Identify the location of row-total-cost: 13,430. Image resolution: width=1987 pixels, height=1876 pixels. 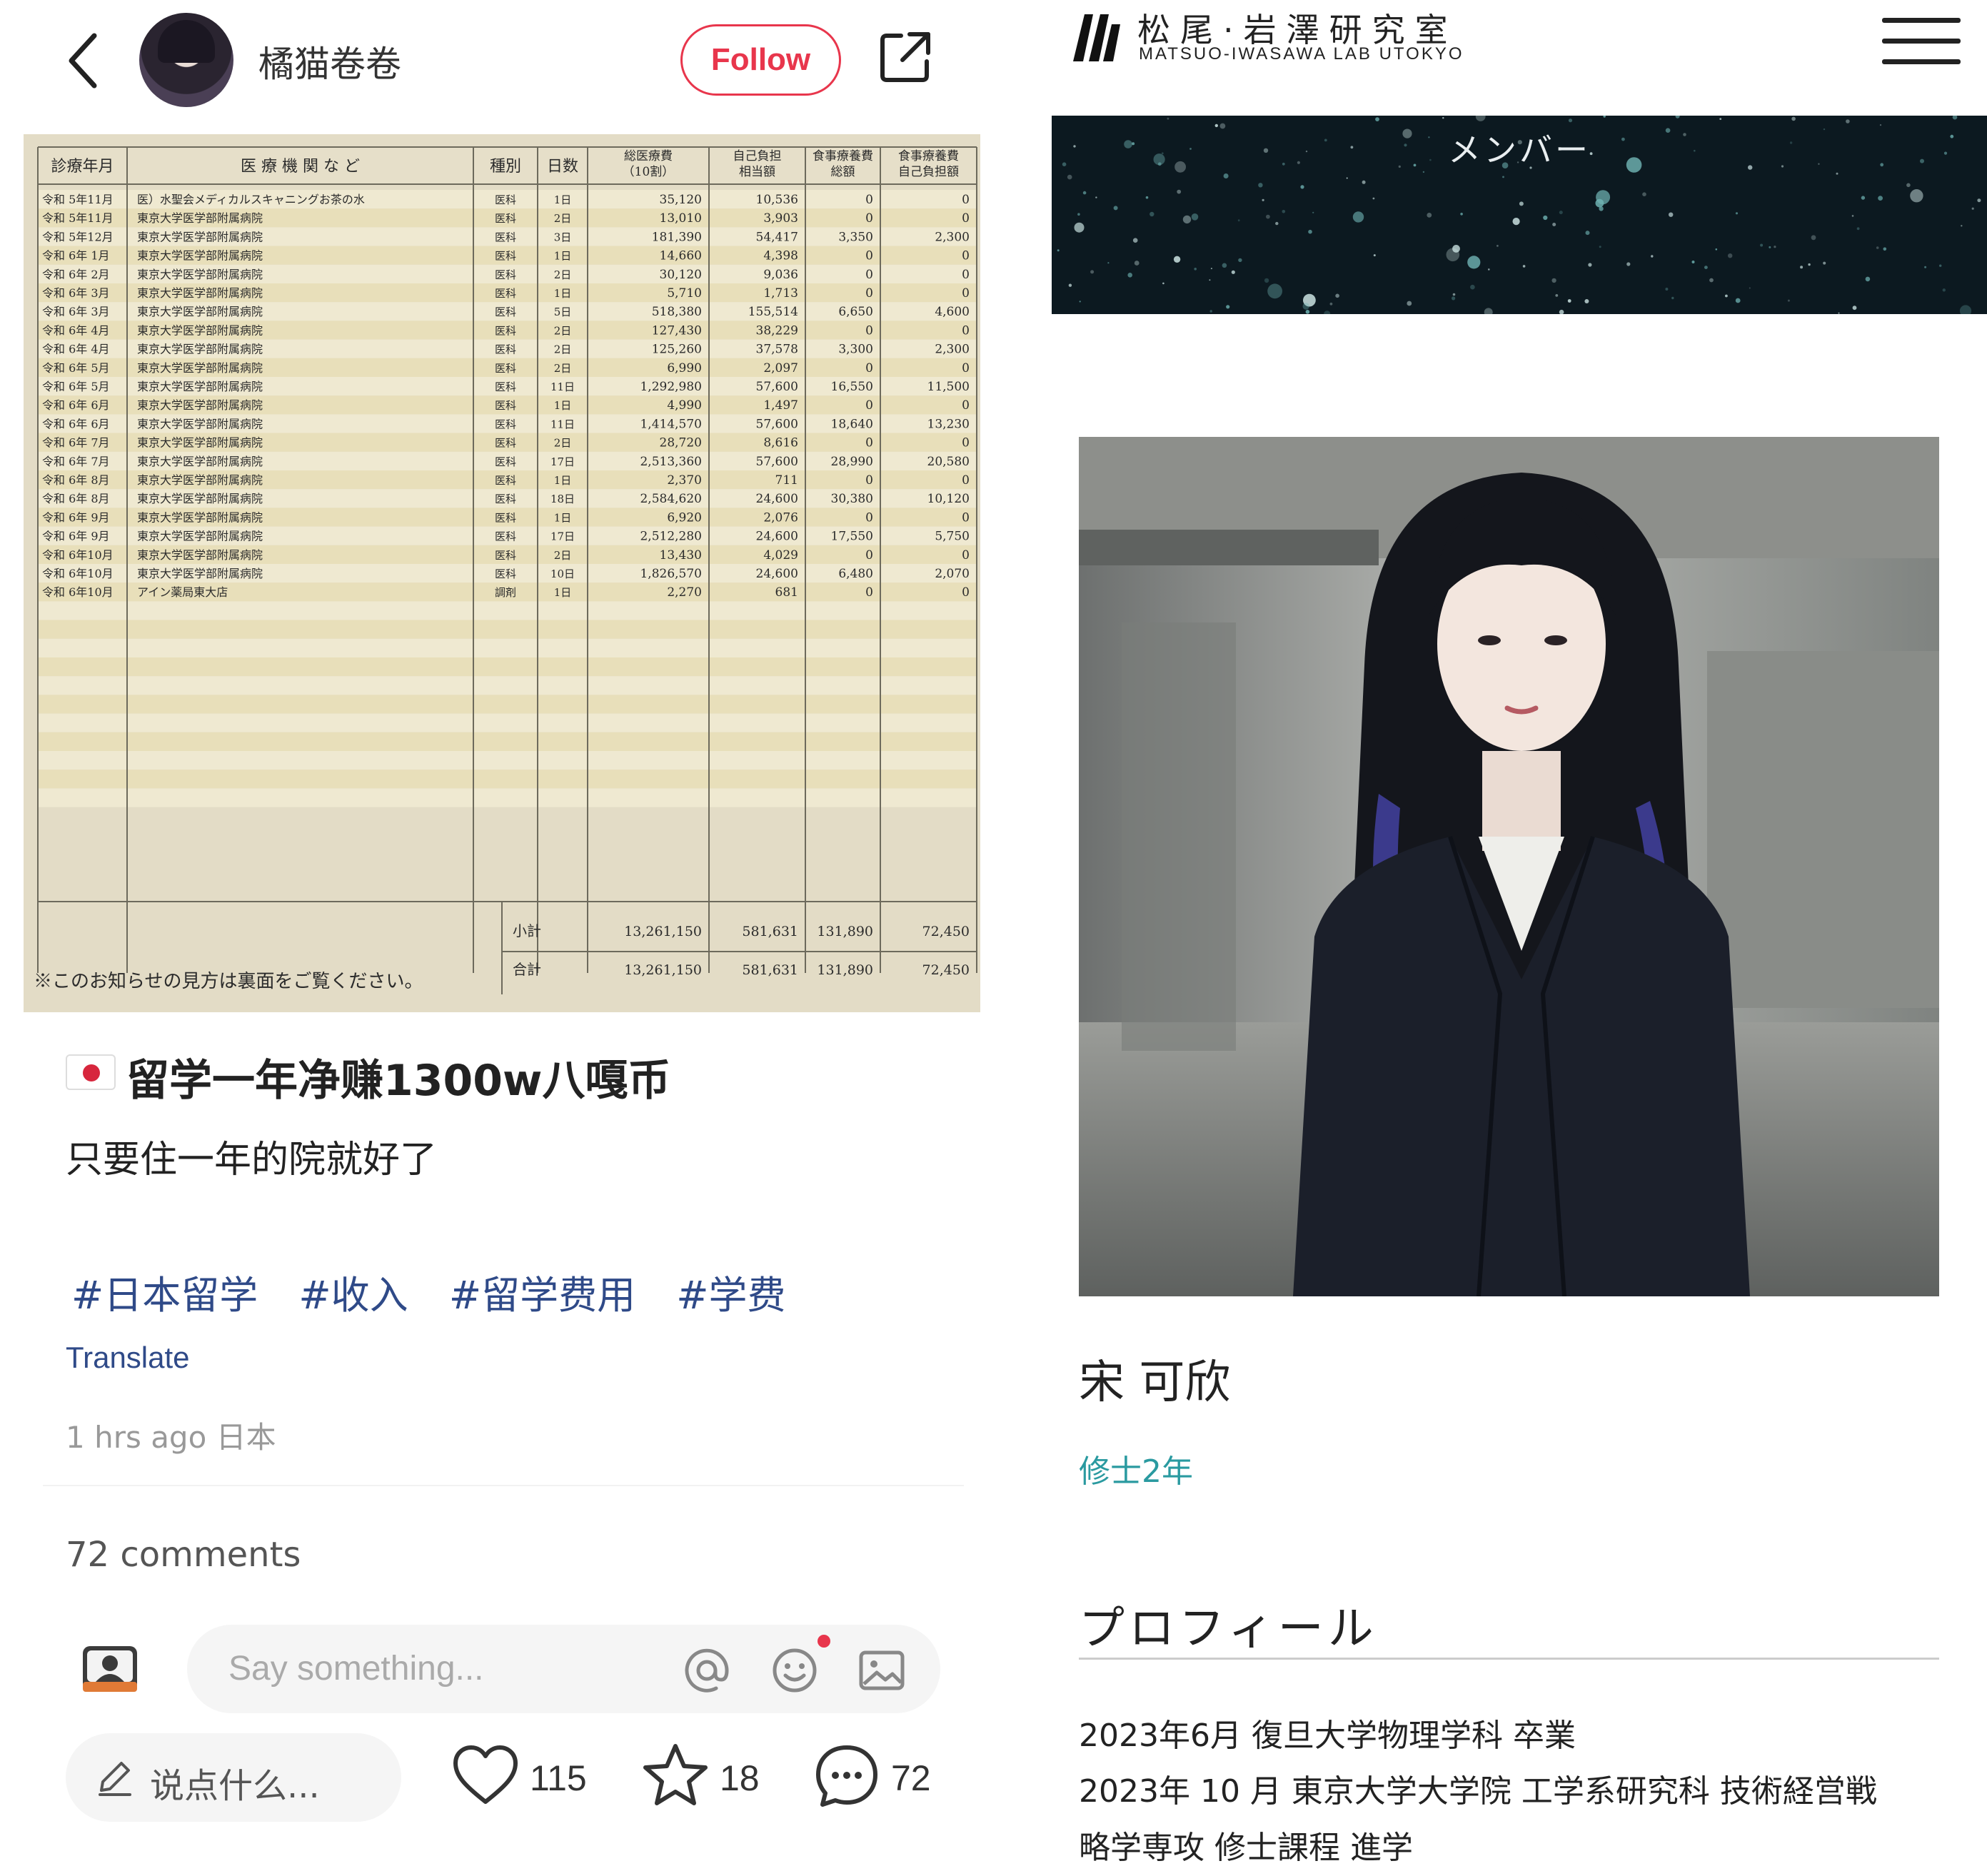
(681, 556).